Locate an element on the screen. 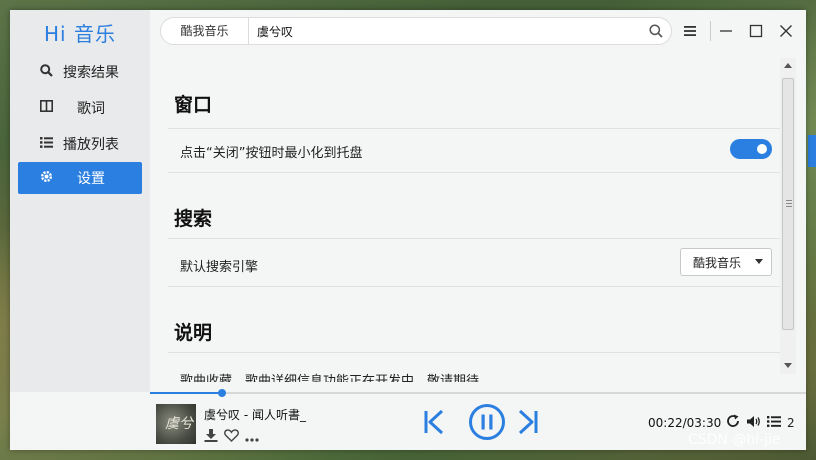 The image size is (816, 460). gear-icon is located at coordinates (46, 178).